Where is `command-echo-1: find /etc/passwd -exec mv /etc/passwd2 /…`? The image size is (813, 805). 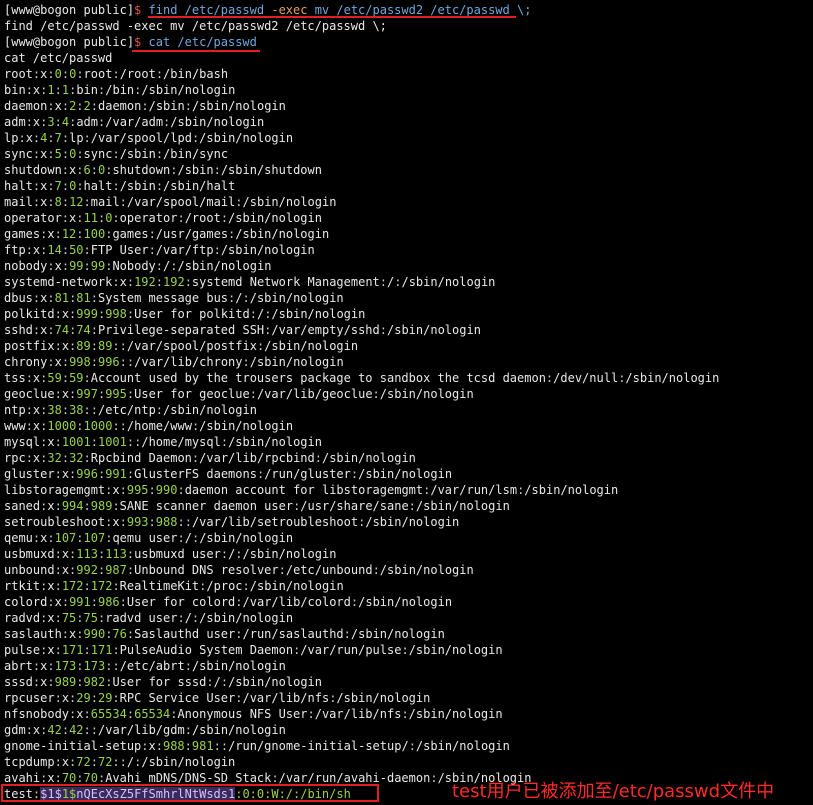 command-echo-1: find /etc/passwd -exec mv /etc/passwd2 /… is located at coordinates (195, 26).